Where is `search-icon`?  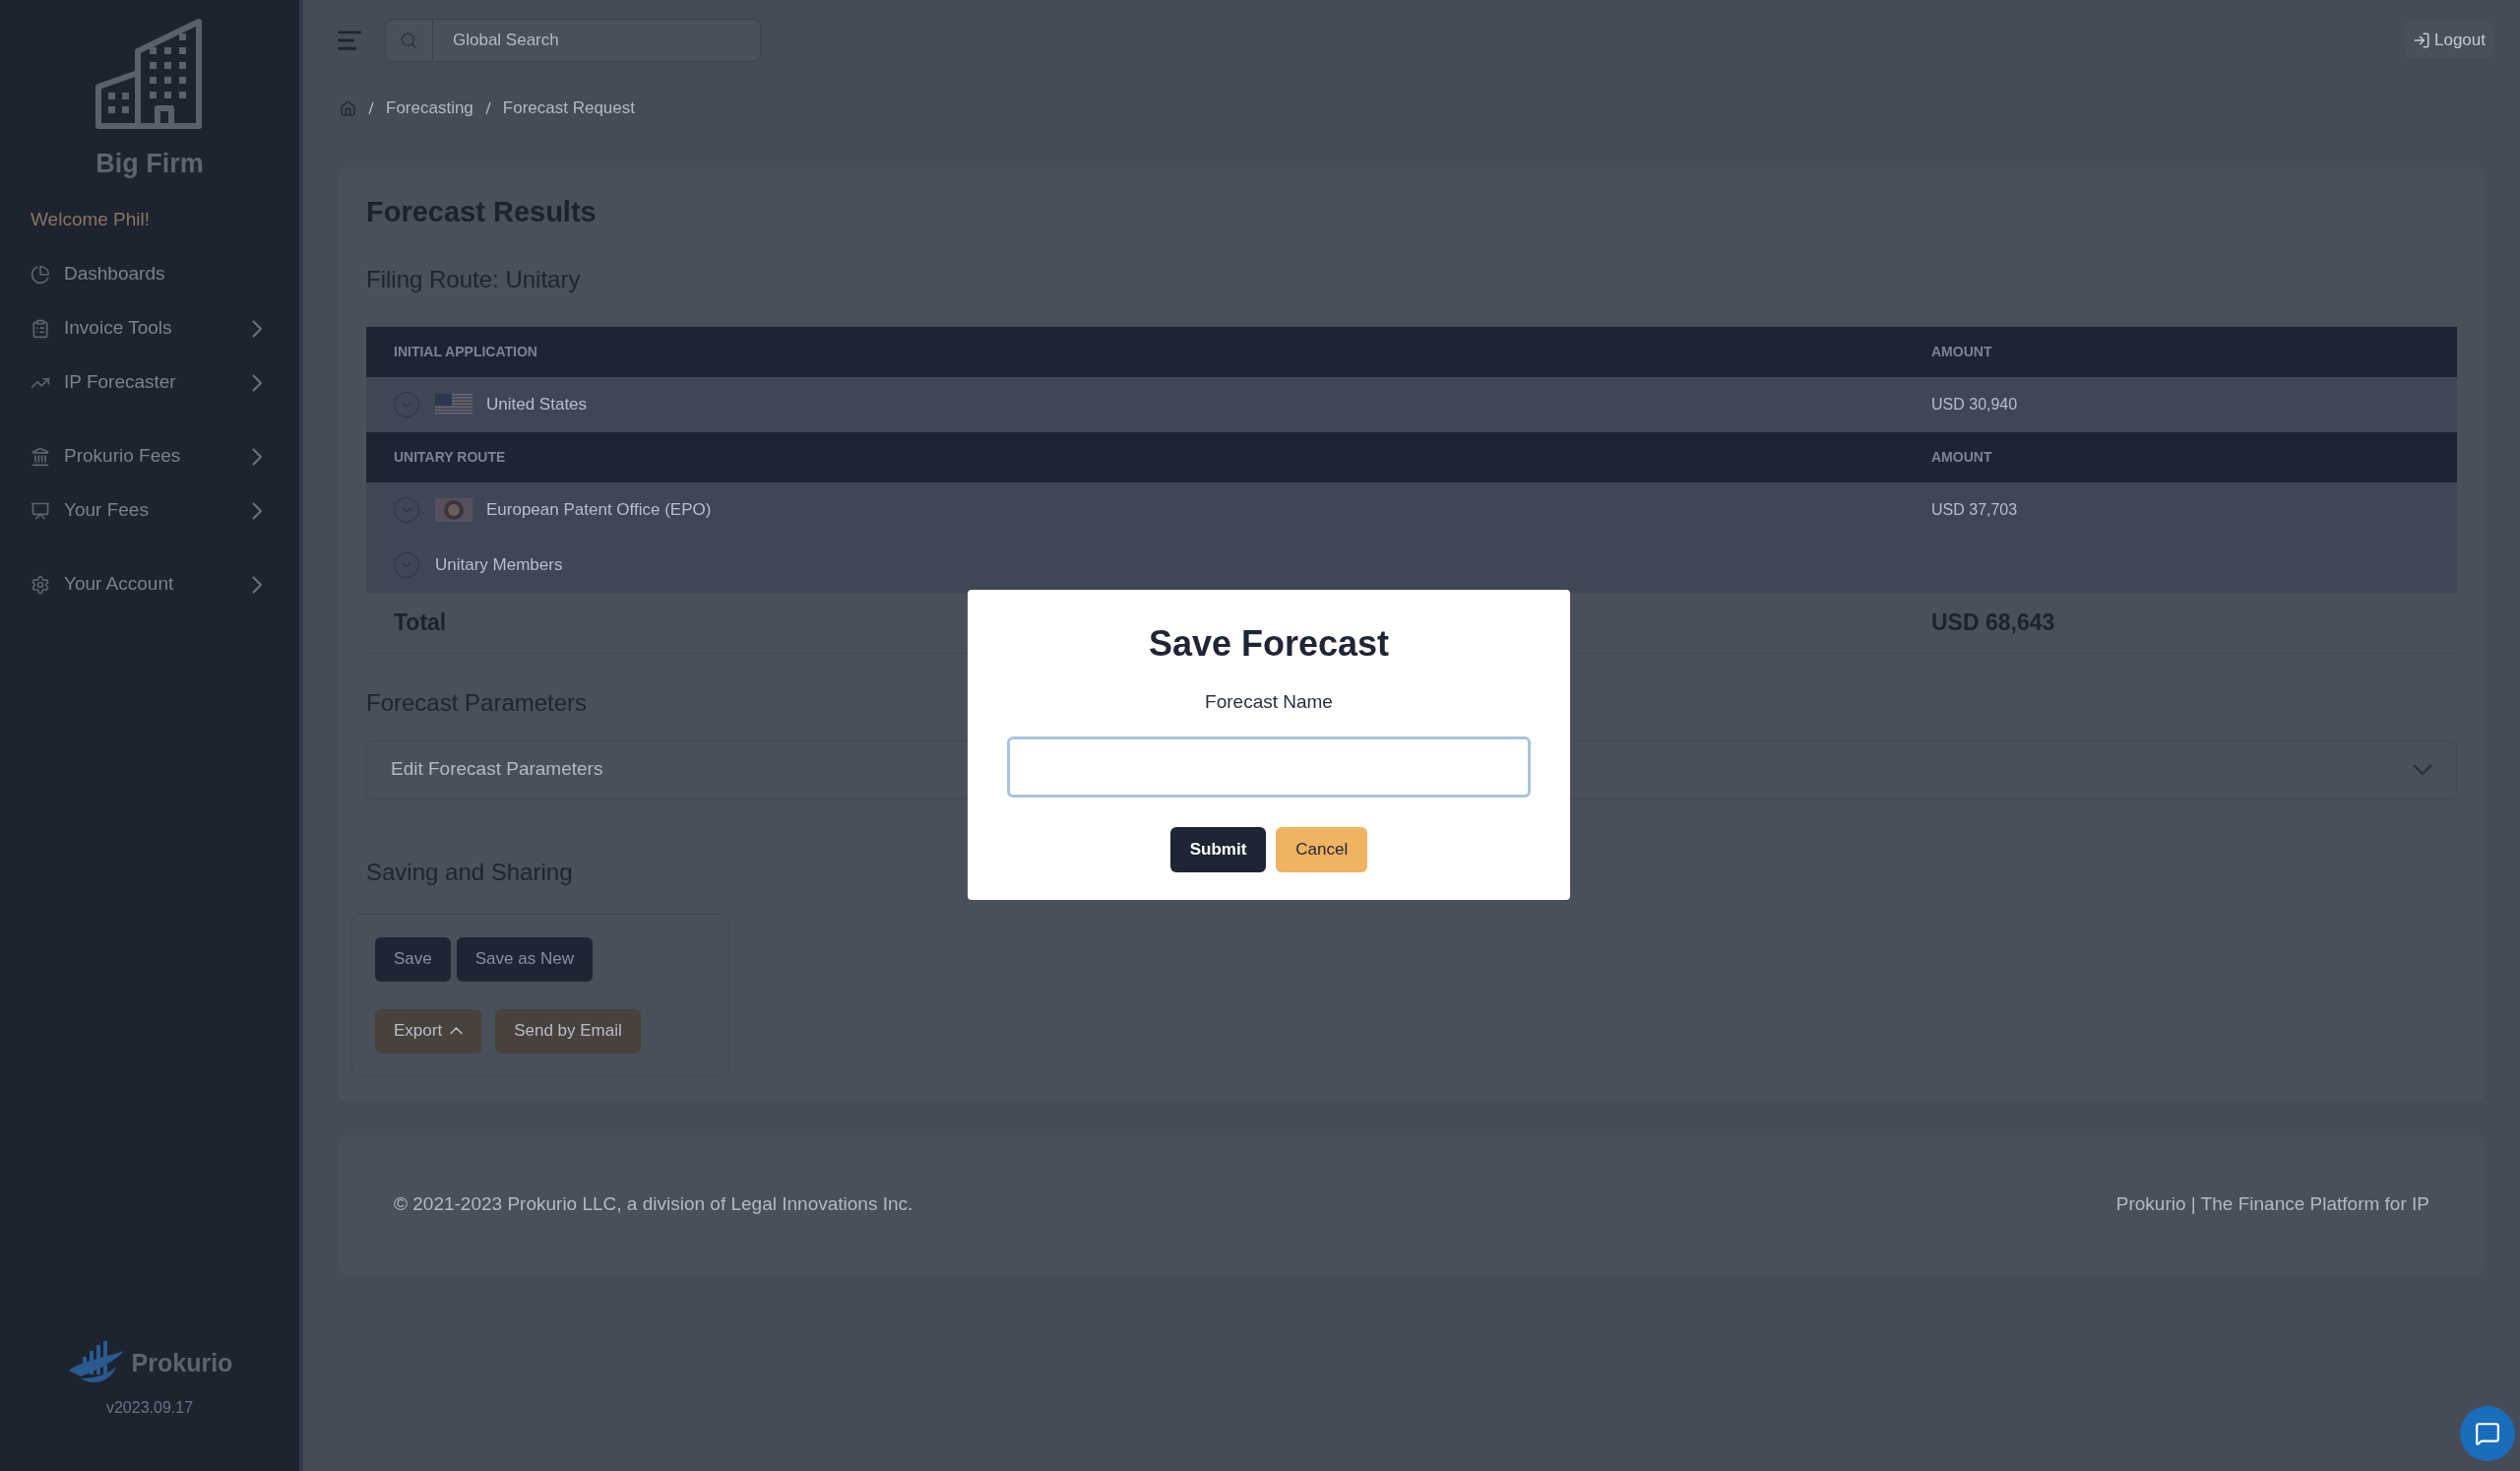 search-icon is located at coordinates (408, 40).